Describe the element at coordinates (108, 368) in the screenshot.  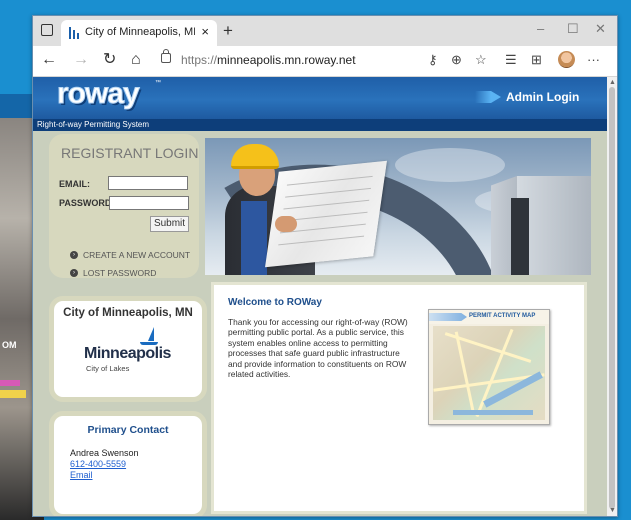
I see `minneapolis-logo-subtitle: City of Lakes` at that location.